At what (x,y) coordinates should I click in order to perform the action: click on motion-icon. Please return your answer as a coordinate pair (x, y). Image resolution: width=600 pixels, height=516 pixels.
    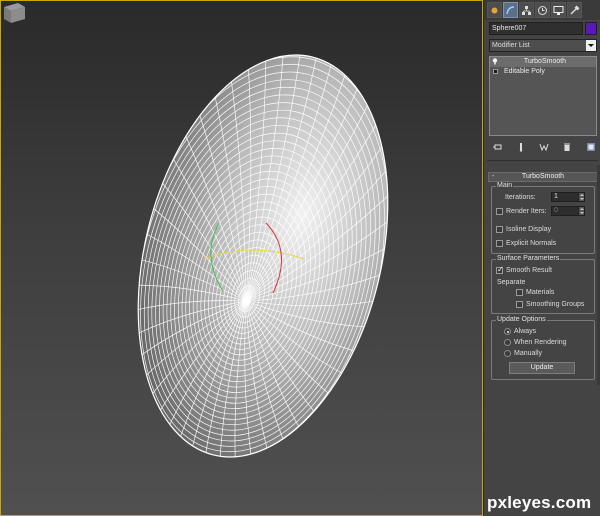
    Looking at the image, I should click on (542, 10).